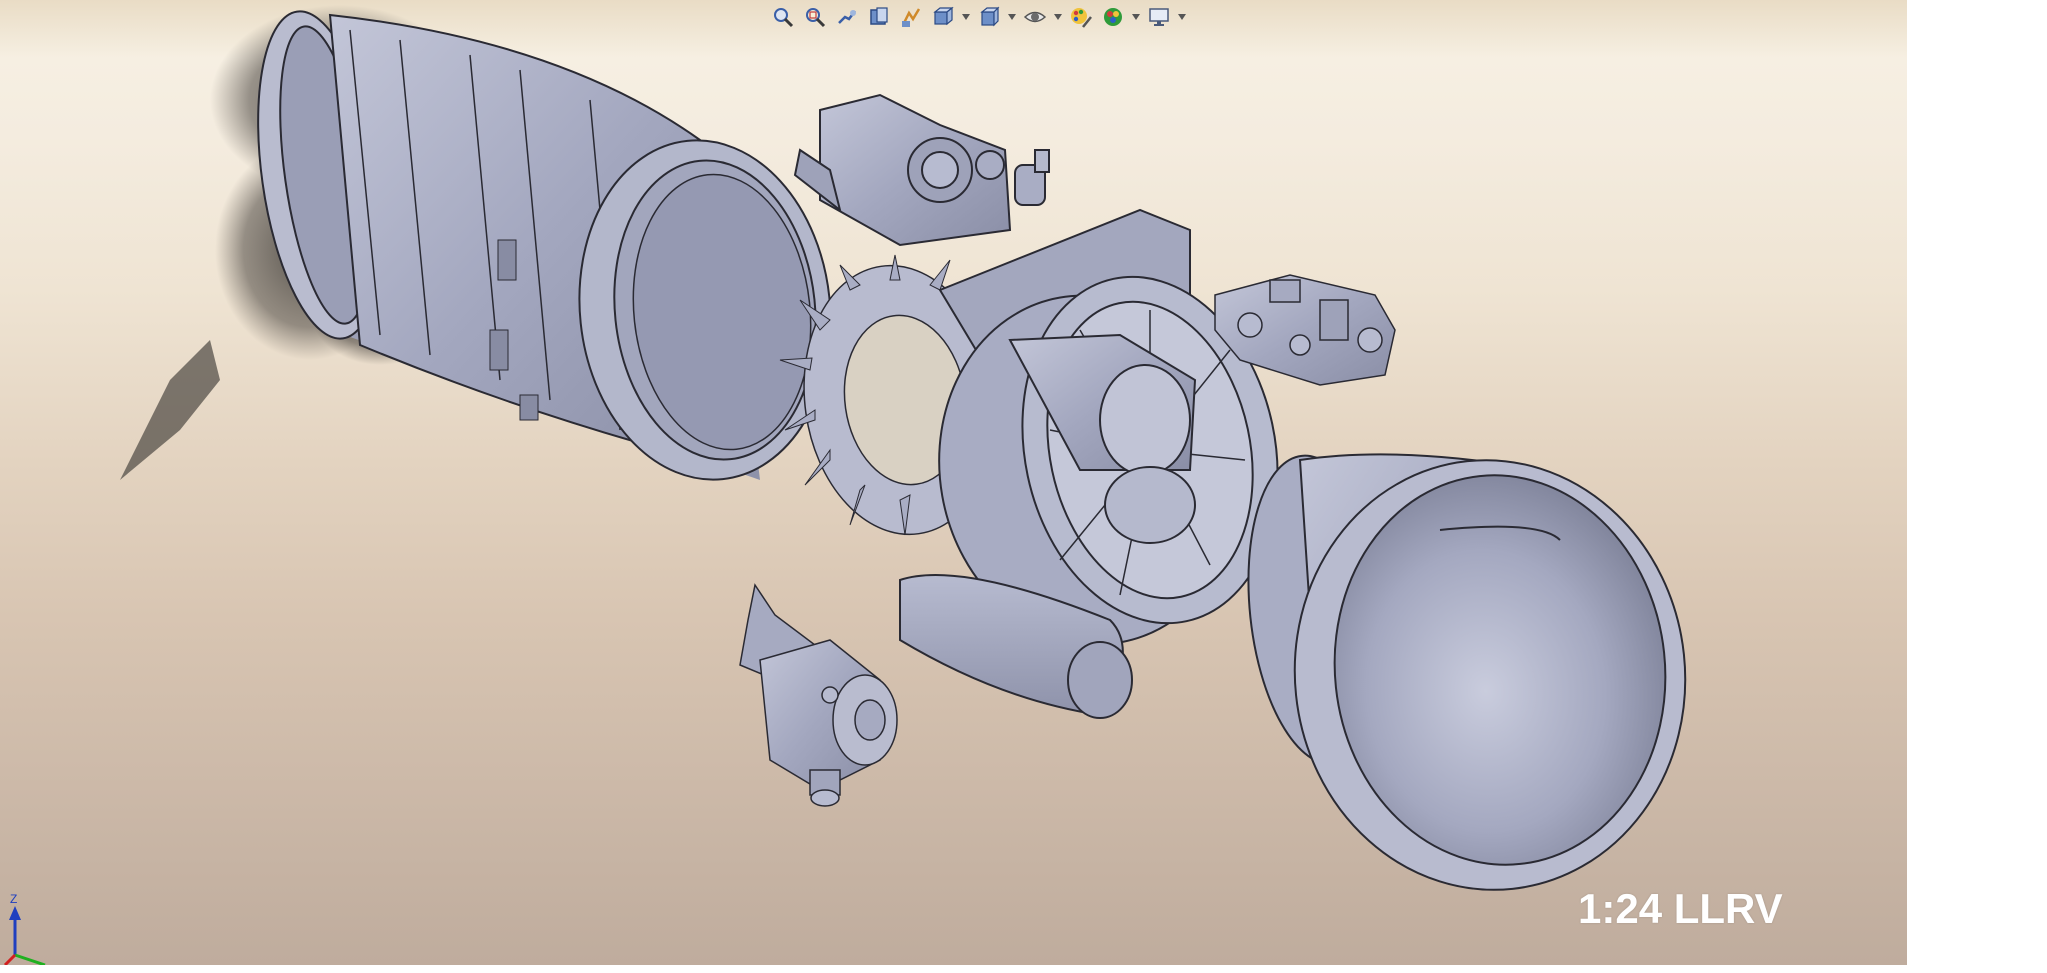  Describe the element at coordinates (1113, 17) in the screenshot. I see `apply-scene-icon` at that location.